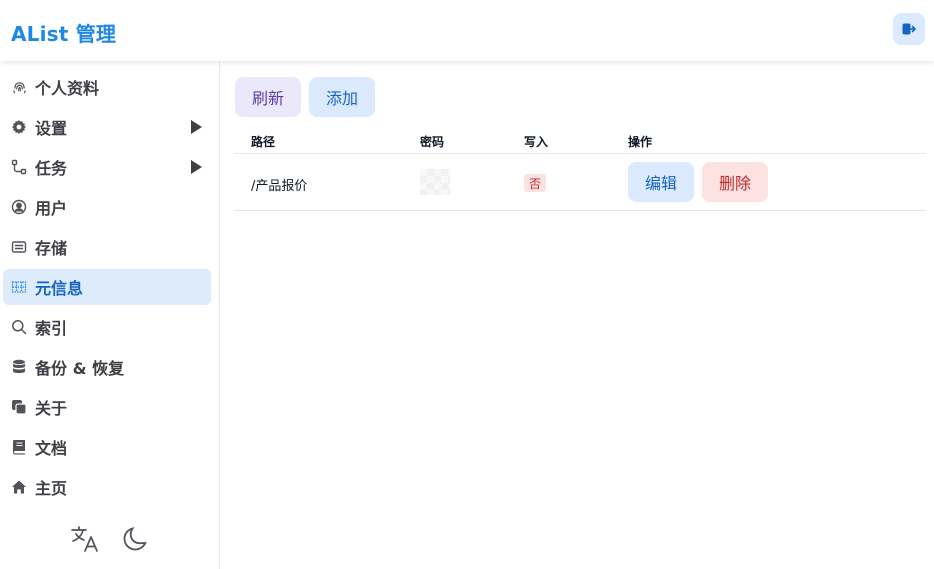  What do you see at coordinates (19, 447) in the screenshot?
I see `book-icon` at bounding box center [19, 447].